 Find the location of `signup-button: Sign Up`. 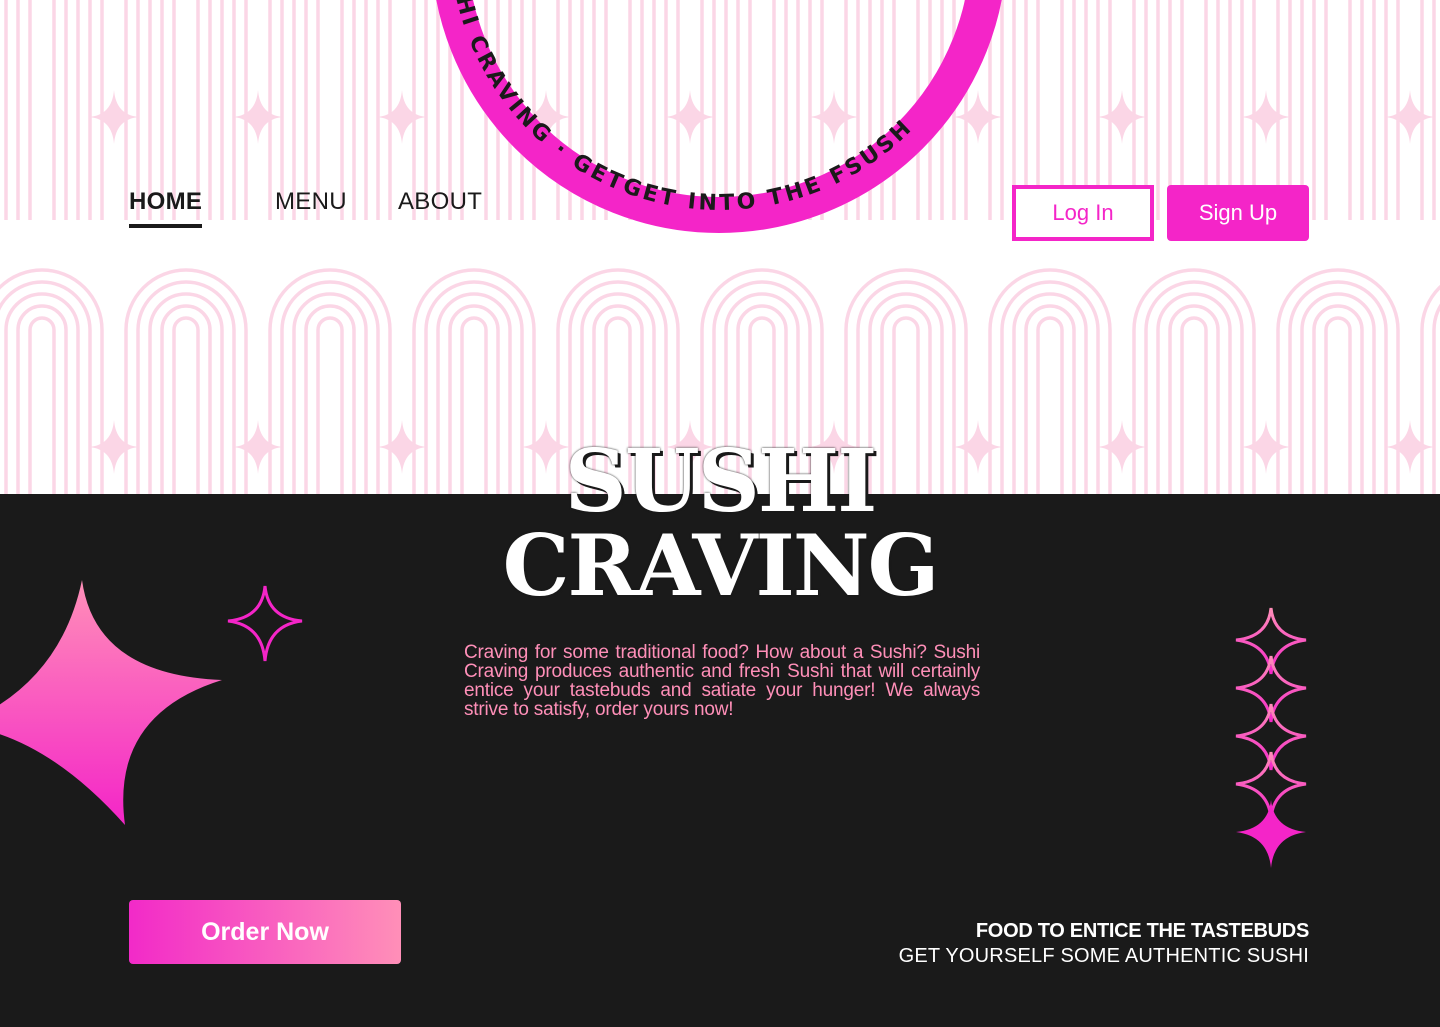

signup-button: Sign Up is located at coordinates (1238, 213).